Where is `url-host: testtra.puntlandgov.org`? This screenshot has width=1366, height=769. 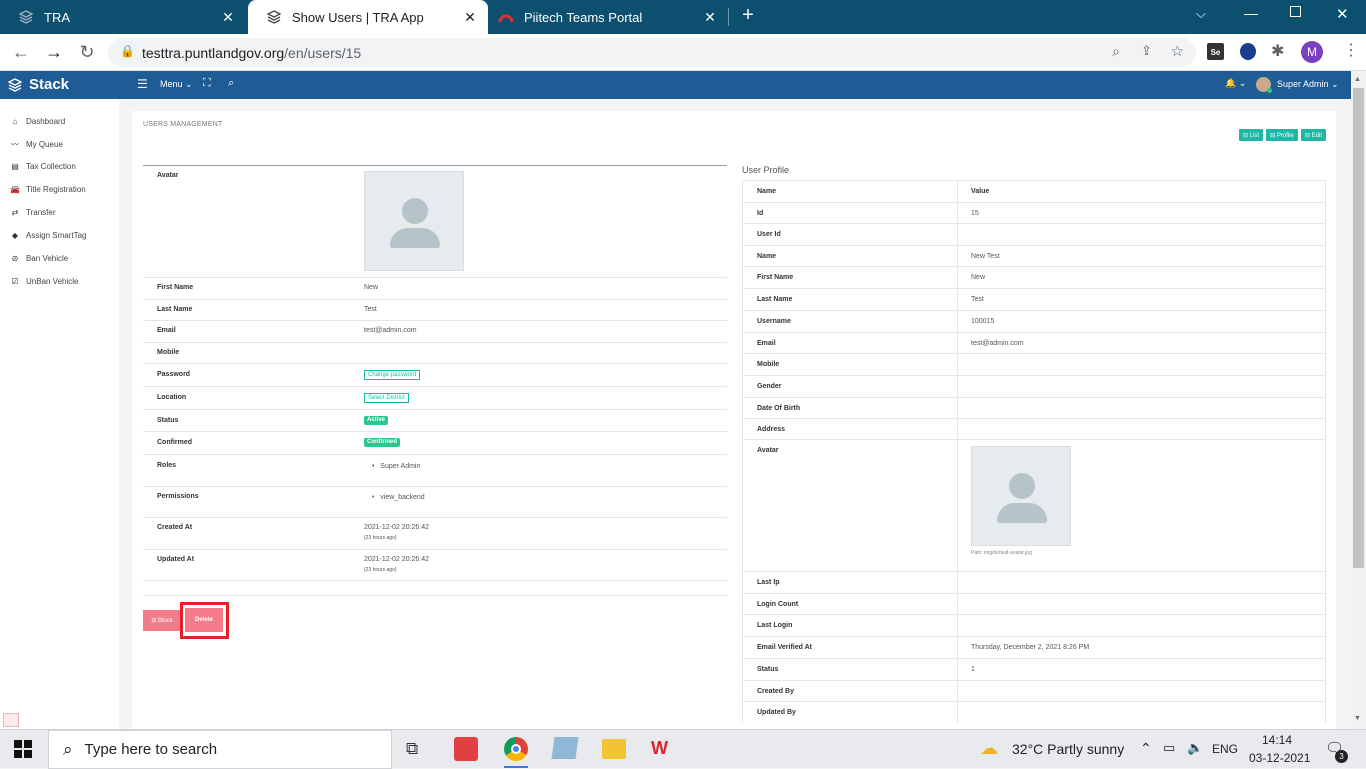
url-host: testtra.puntlandgov.org is located at coordinates (213, 52).